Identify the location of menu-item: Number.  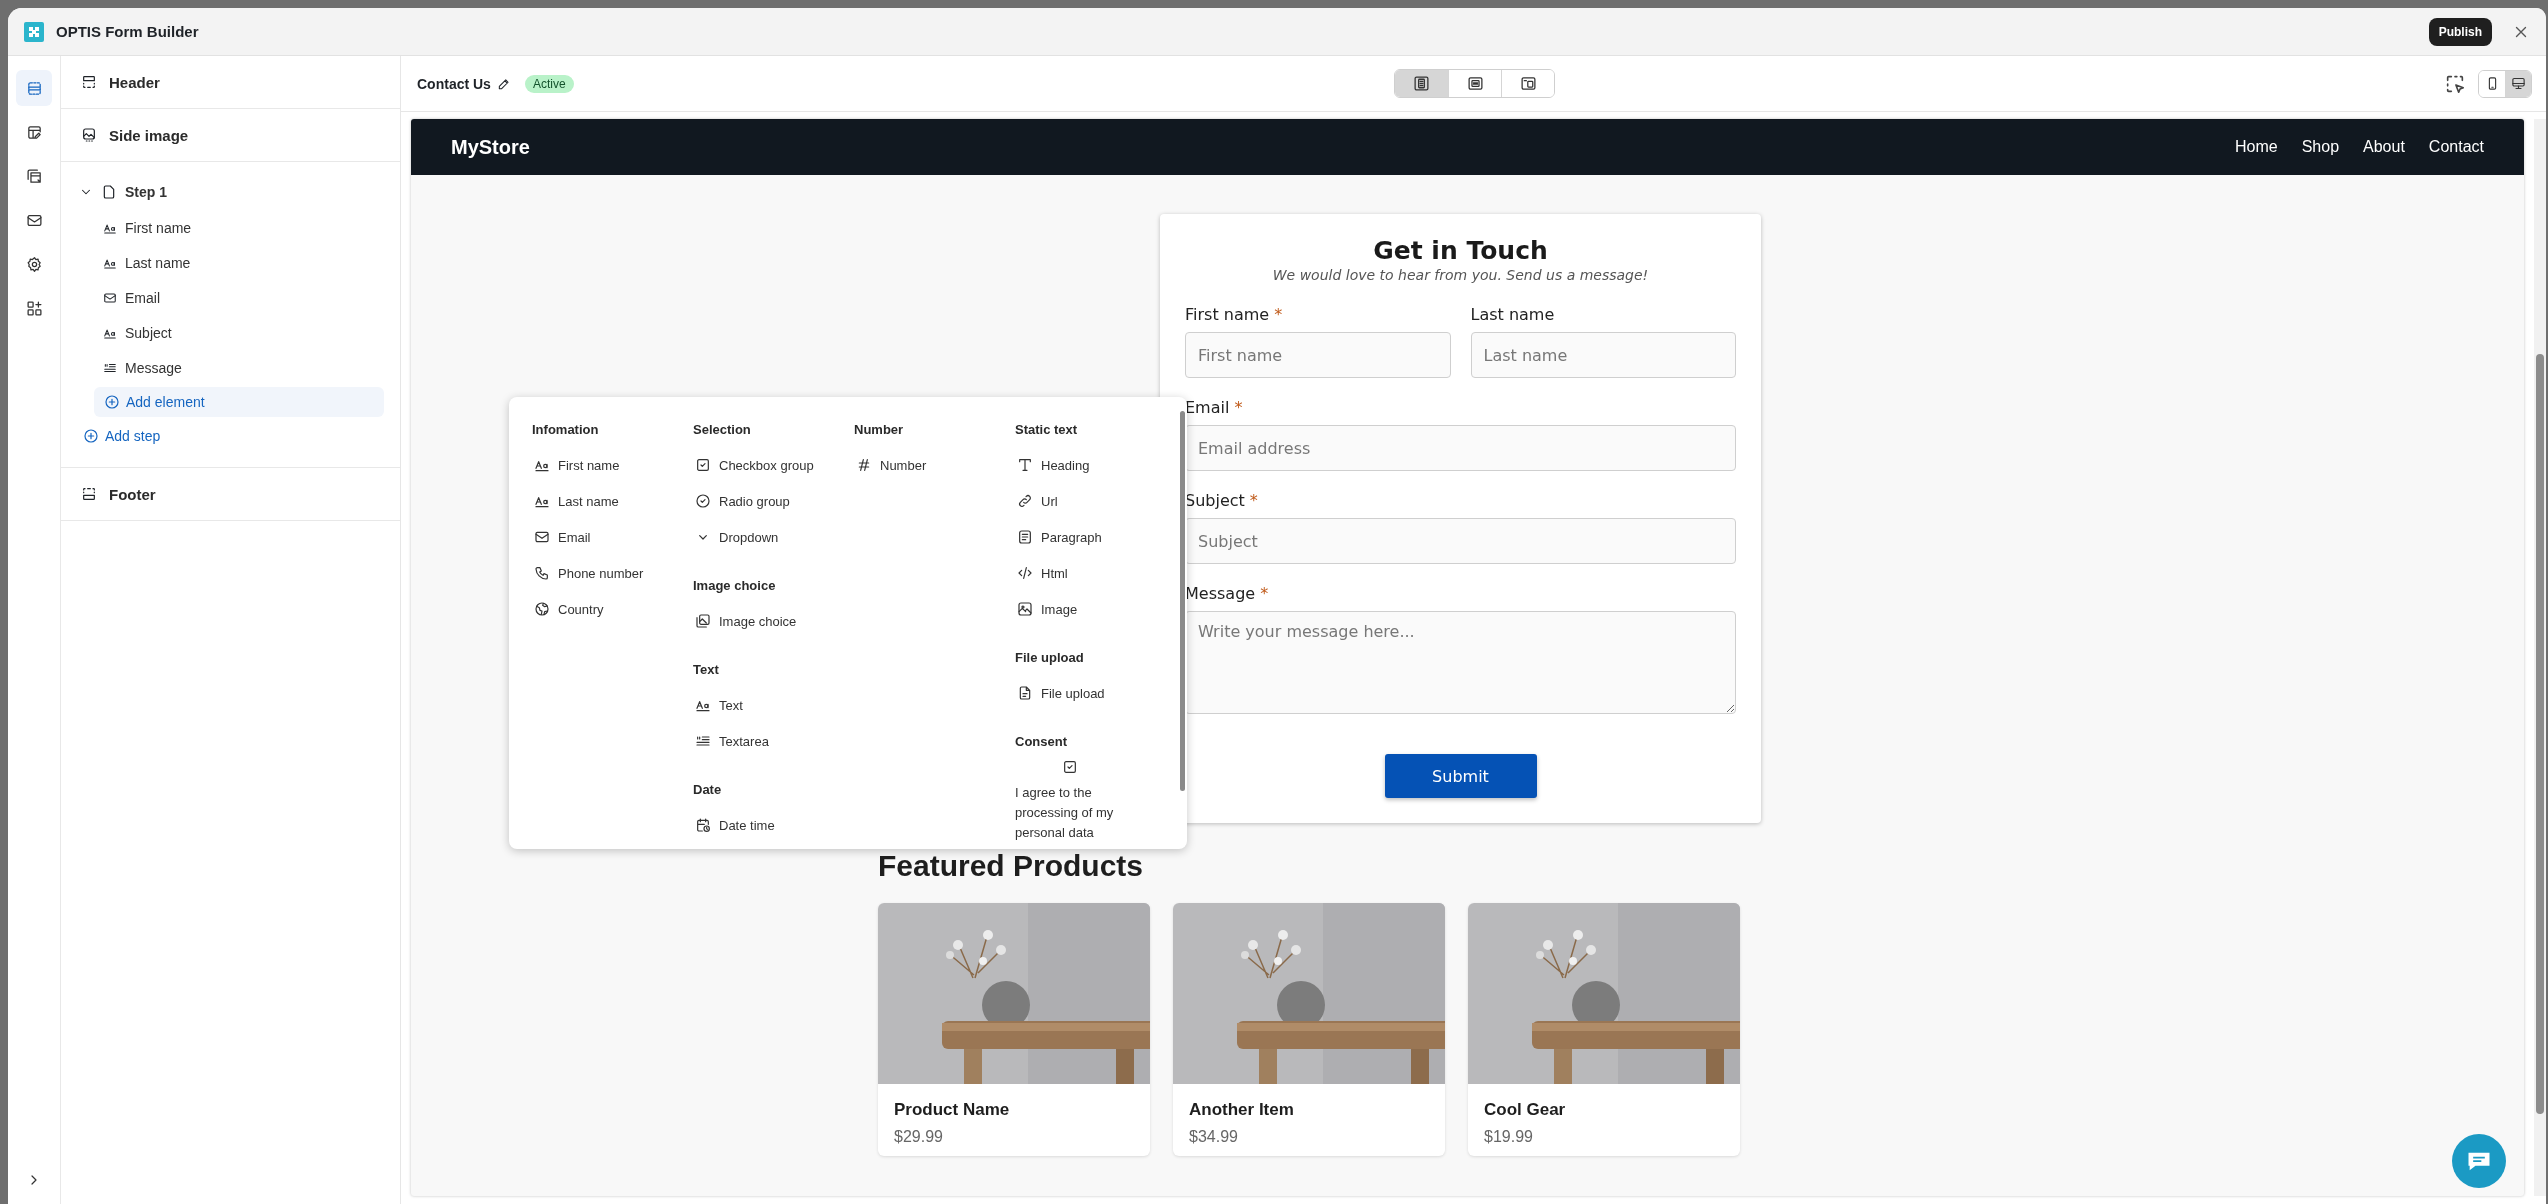
(934, 465).